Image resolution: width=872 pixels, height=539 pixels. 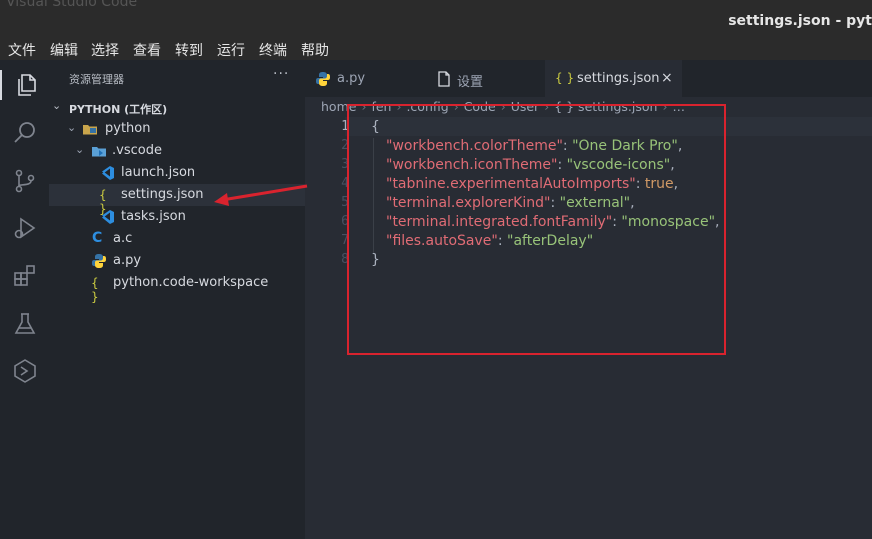 What do you see at coordinates (147, 50) in the screenshot?
I see `menu-view: 查看` at bounding box center [147, 50].